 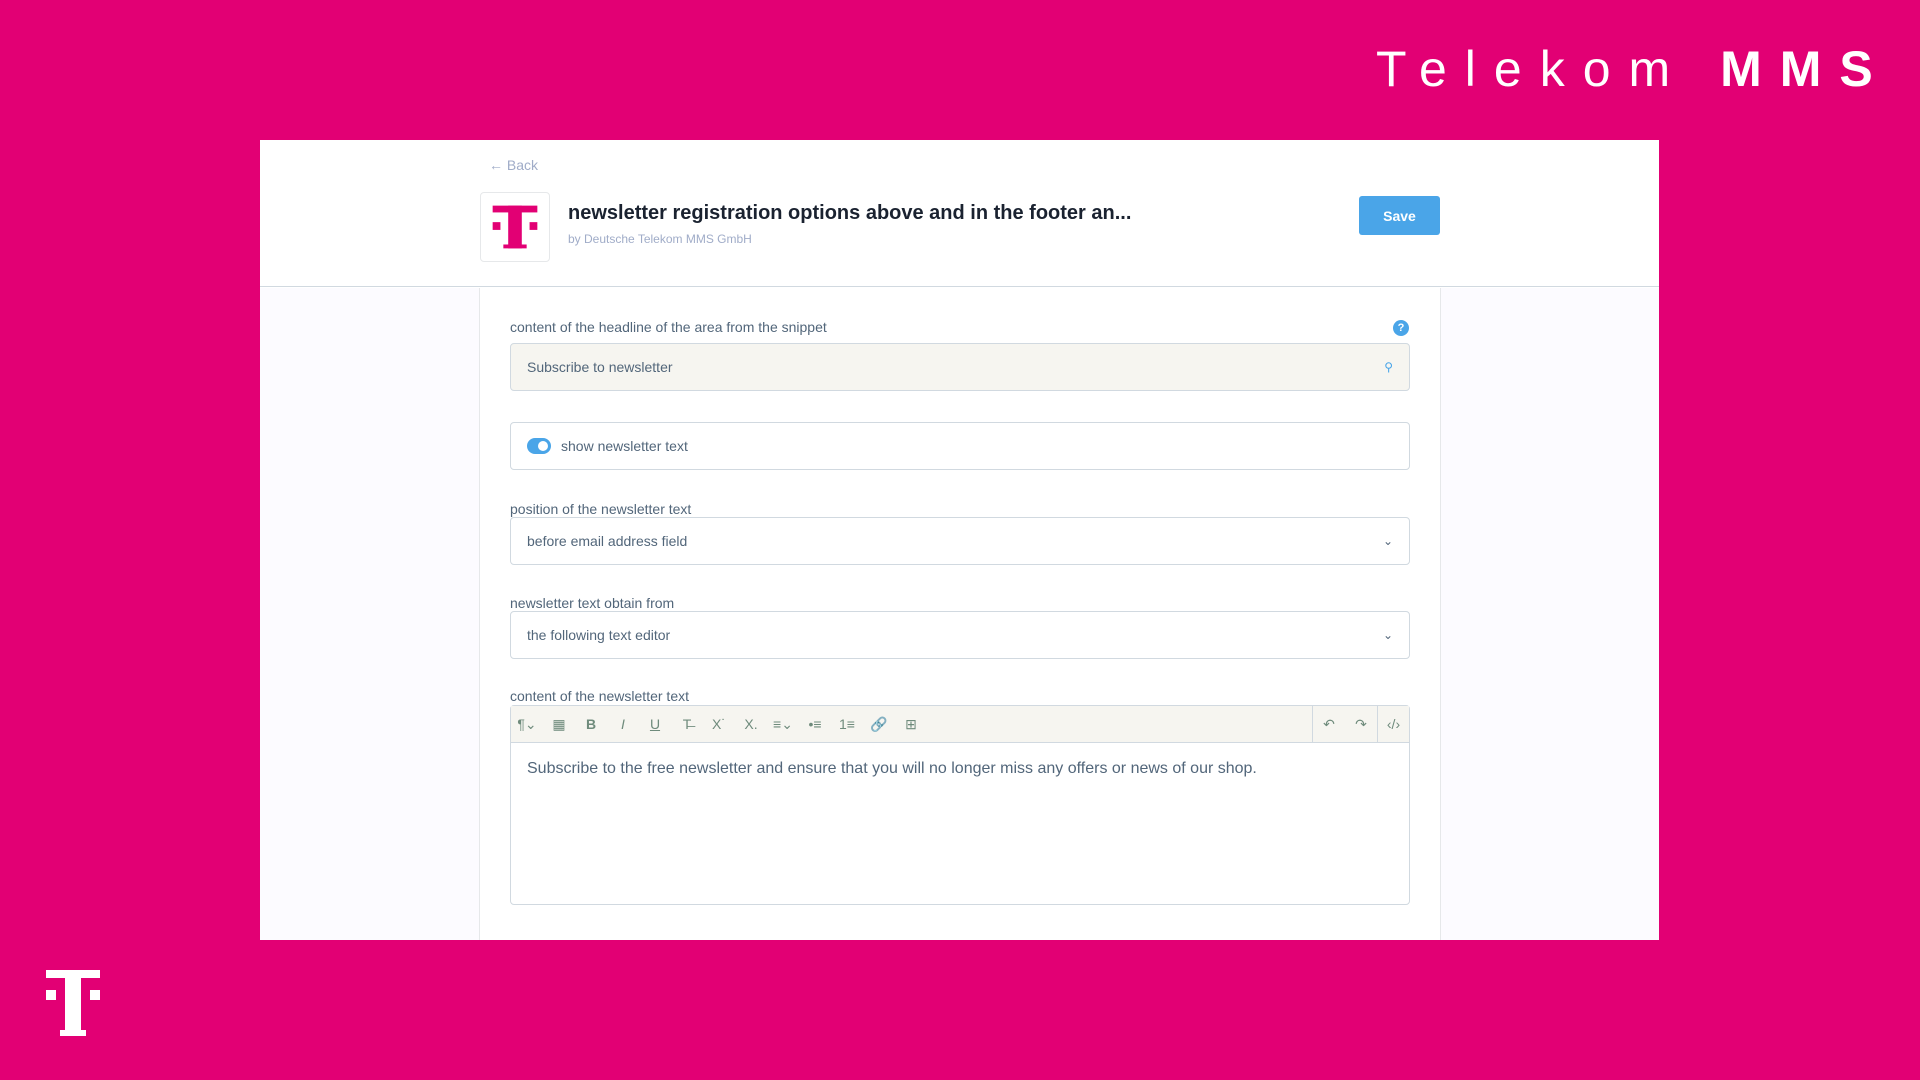 What do you see at coordinates (592, 603) in the screenshot?
I see `obtain-label: newsletter text obtain from` at bounding box center [592, 603].